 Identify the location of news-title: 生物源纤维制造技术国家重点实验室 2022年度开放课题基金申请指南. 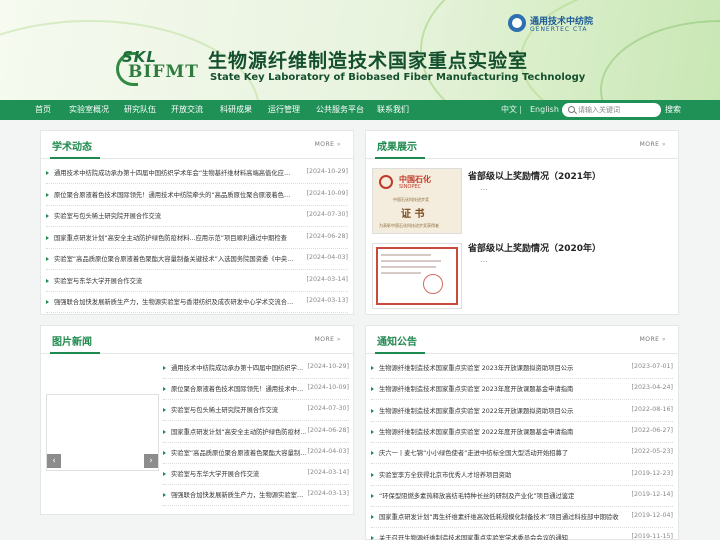
(503, 431).